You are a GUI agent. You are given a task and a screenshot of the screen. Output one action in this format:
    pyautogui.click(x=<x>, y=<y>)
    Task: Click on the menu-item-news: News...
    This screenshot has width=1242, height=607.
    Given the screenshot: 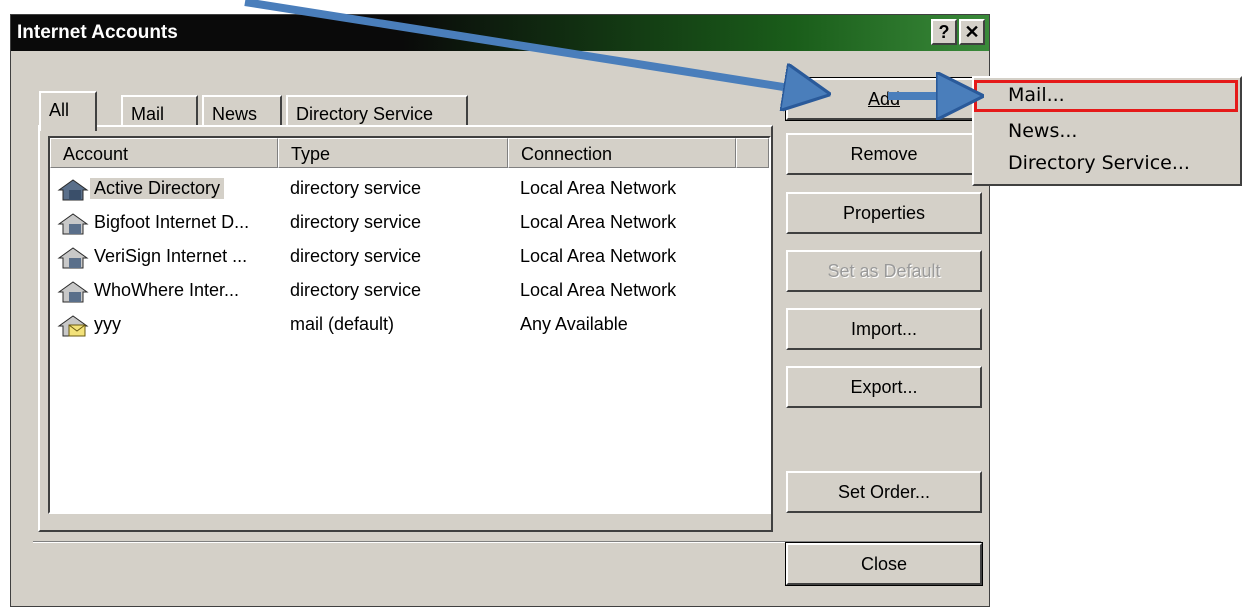 What is the action you would take?
    pyautogui.click(x=1042, y=131)
    